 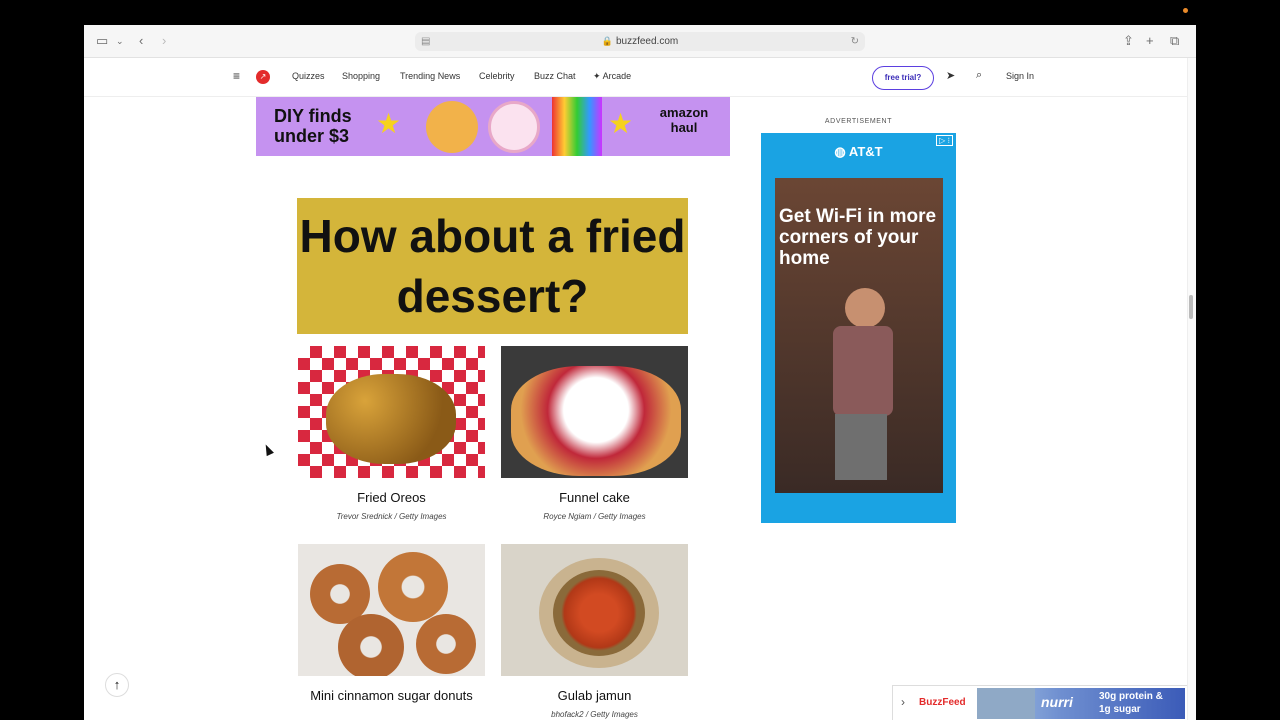 I want to click on banner-ad-text: DIY finds under $3, so click(x=313, y=126).